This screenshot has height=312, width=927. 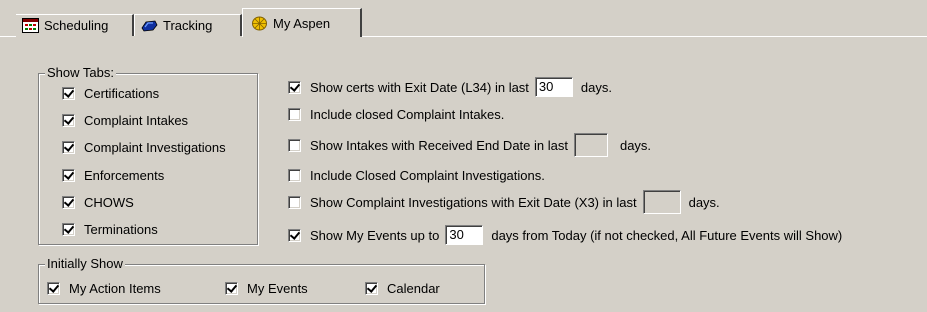 What do you see at coordinates (8, 36) in the screenshot?
I see `tab-divider-left` at bounding box center [8, 36].